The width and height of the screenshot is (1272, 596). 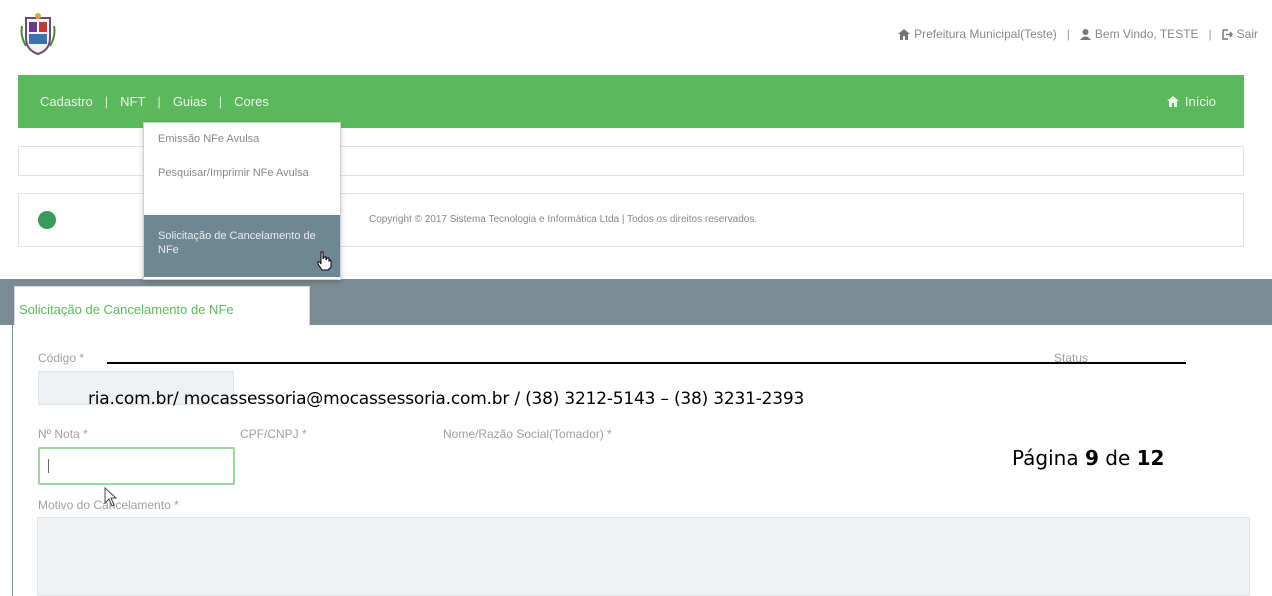 What do you see at coordinates (1146, 34) in the screenshot?
I see `welcome-label: Bem Vindo, TESTE` at bounding box center [1146, 34].